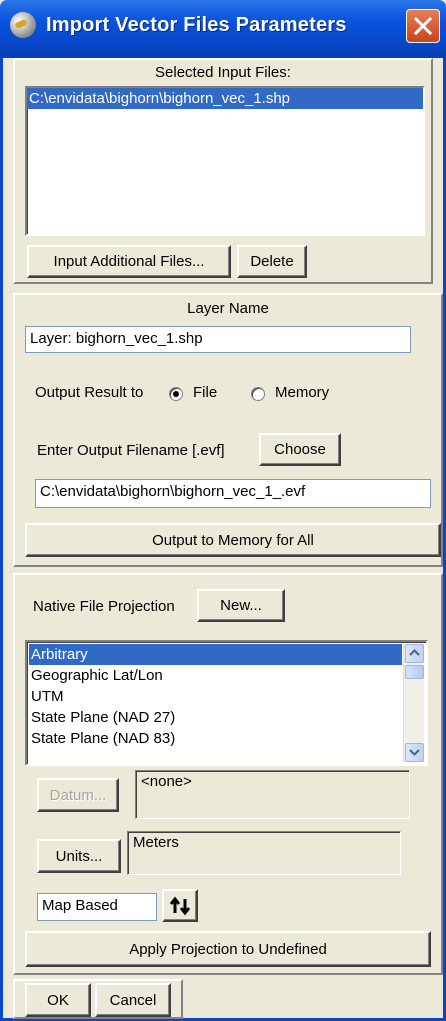 The width and height of the screenshot is (446, 1021). I want to click on output-filename-field: C:\envidata\bighorn\bighorn_vec_1_.evf, so click(233, 493).